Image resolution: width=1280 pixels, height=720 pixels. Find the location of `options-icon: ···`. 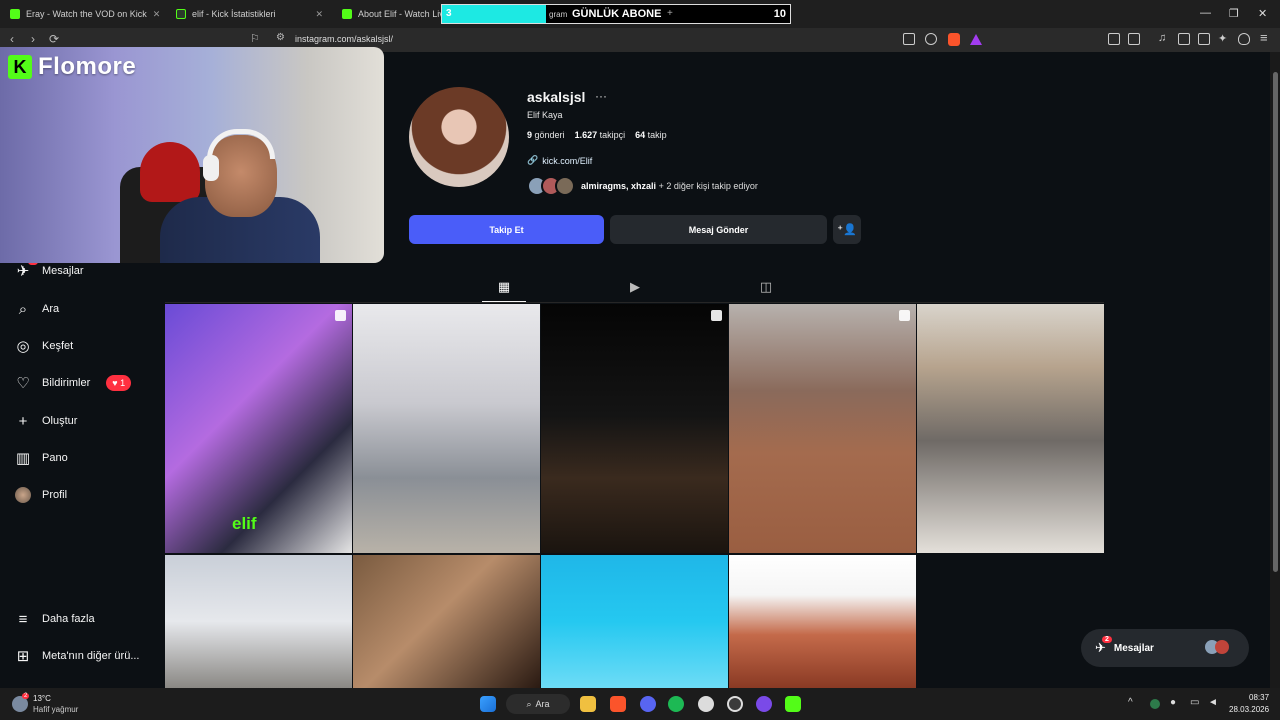

options-icon: ··· is located at coordinates (601, 96).